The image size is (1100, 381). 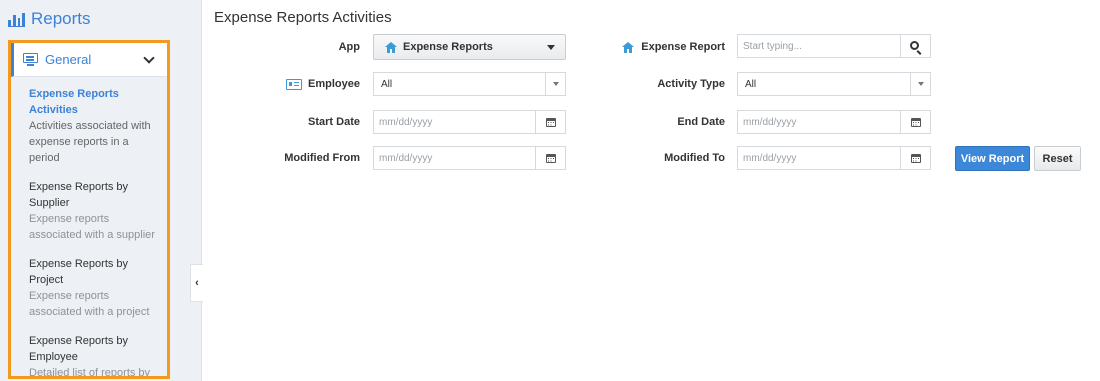 What do you see at coordinates (454, 158) in the screenshot?
I see `modified-from-input: mm/dd/yyyy` at bounding box center [454, 158].